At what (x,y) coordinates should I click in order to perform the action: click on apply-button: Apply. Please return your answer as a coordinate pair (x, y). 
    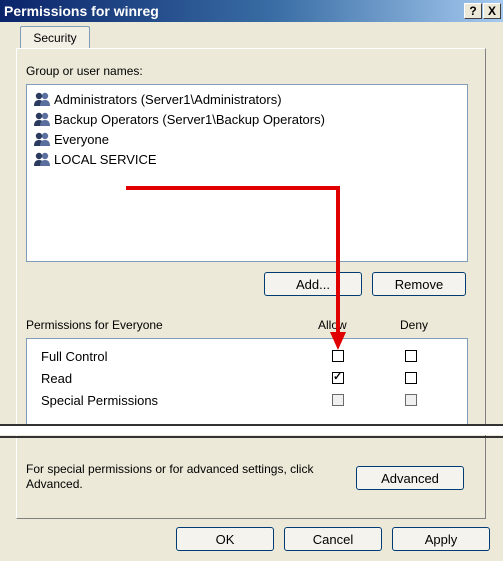
    Looking at the image, I should click on (441, 539).